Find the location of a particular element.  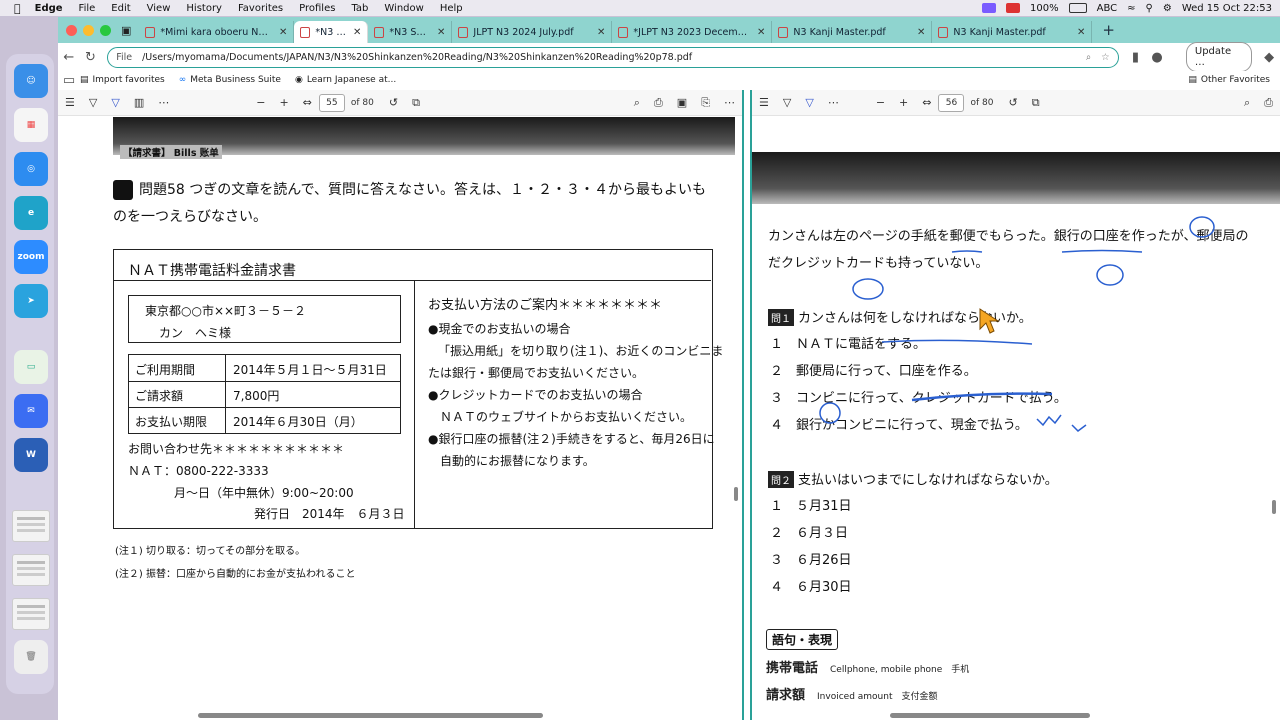

zoom-icon: ⌕ is located at coordinates (1088, 57).